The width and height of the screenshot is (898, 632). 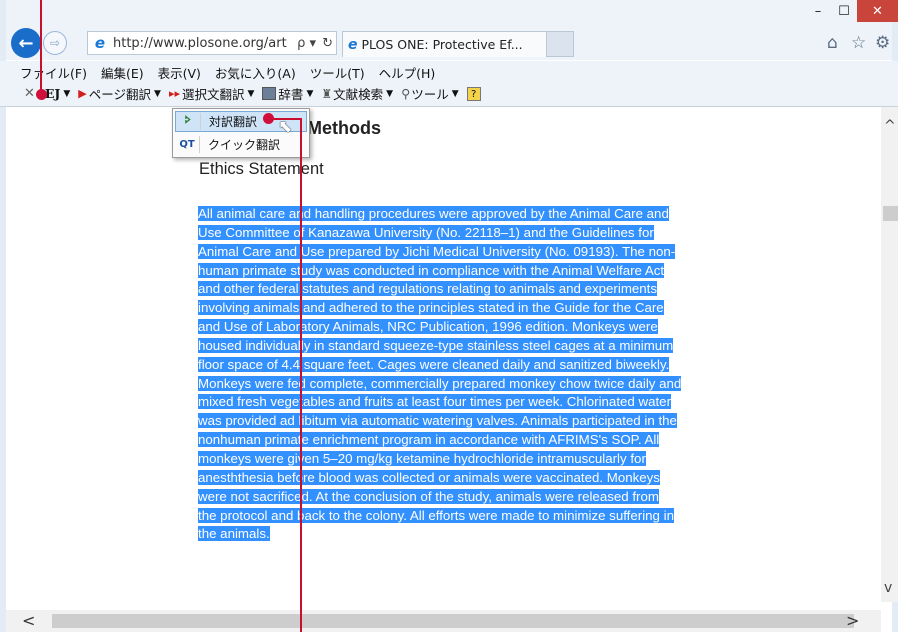 What do you see at coordinates (858, 43) in the screenshot?
I see `favorites-star-icon: ☆` at bounding box center [858, 43].